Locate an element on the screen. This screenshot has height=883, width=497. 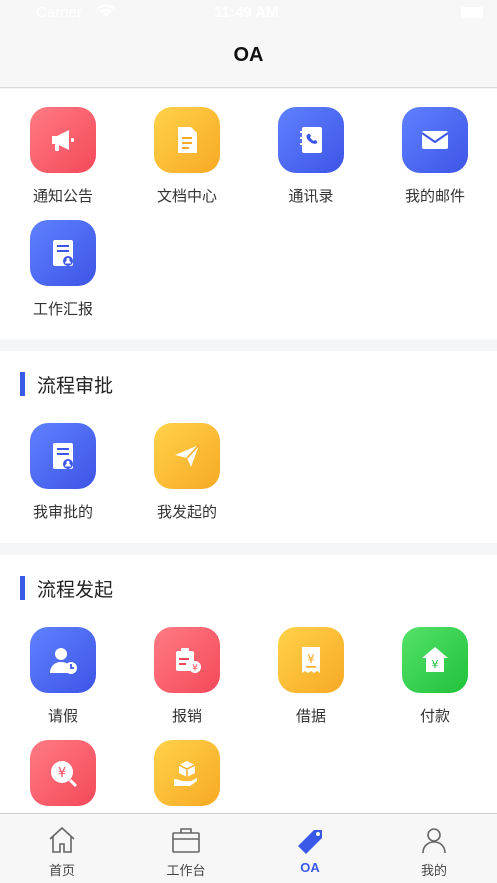
package-hand-icon is located at coordinates (187, 773).